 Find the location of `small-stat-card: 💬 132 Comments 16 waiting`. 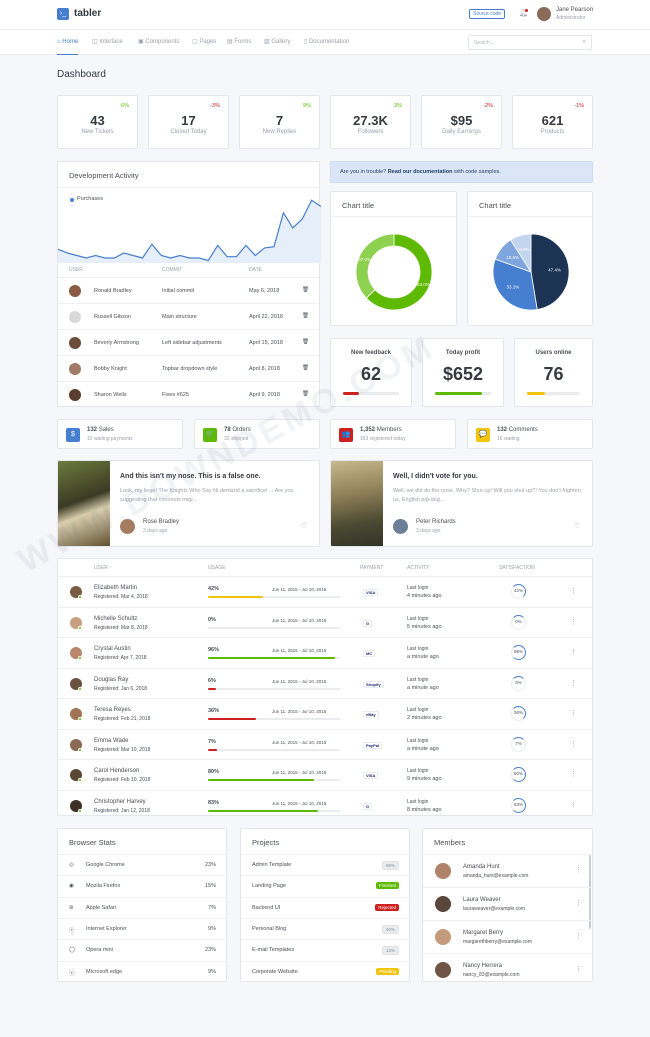

small-stat-card: 💬 132 Comments 16 waiting is located at coordinates (530, 434).